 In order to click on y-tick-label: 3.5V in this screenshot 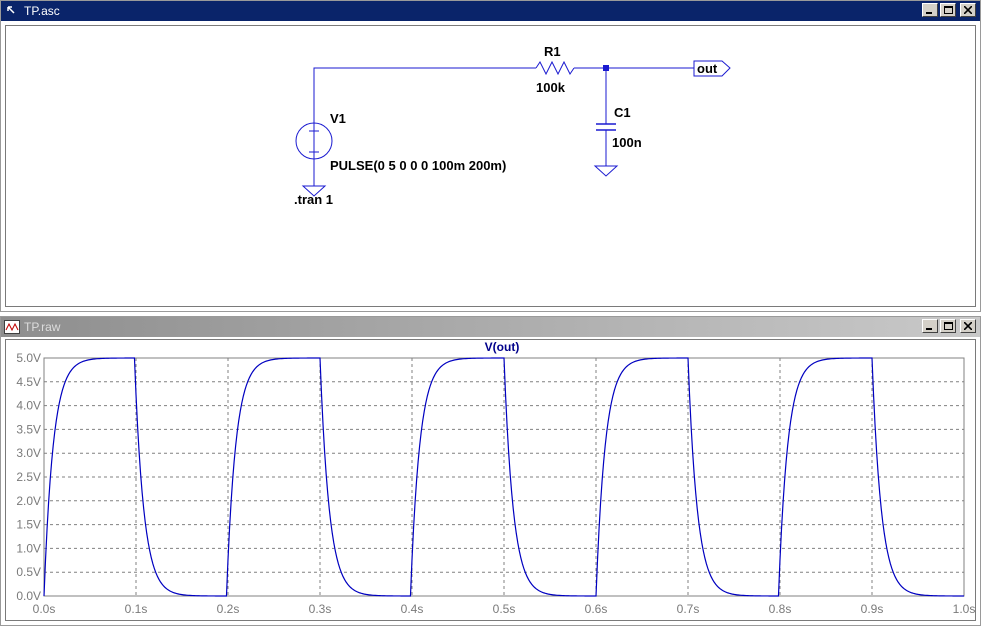, I will do `click(28, 429)`.